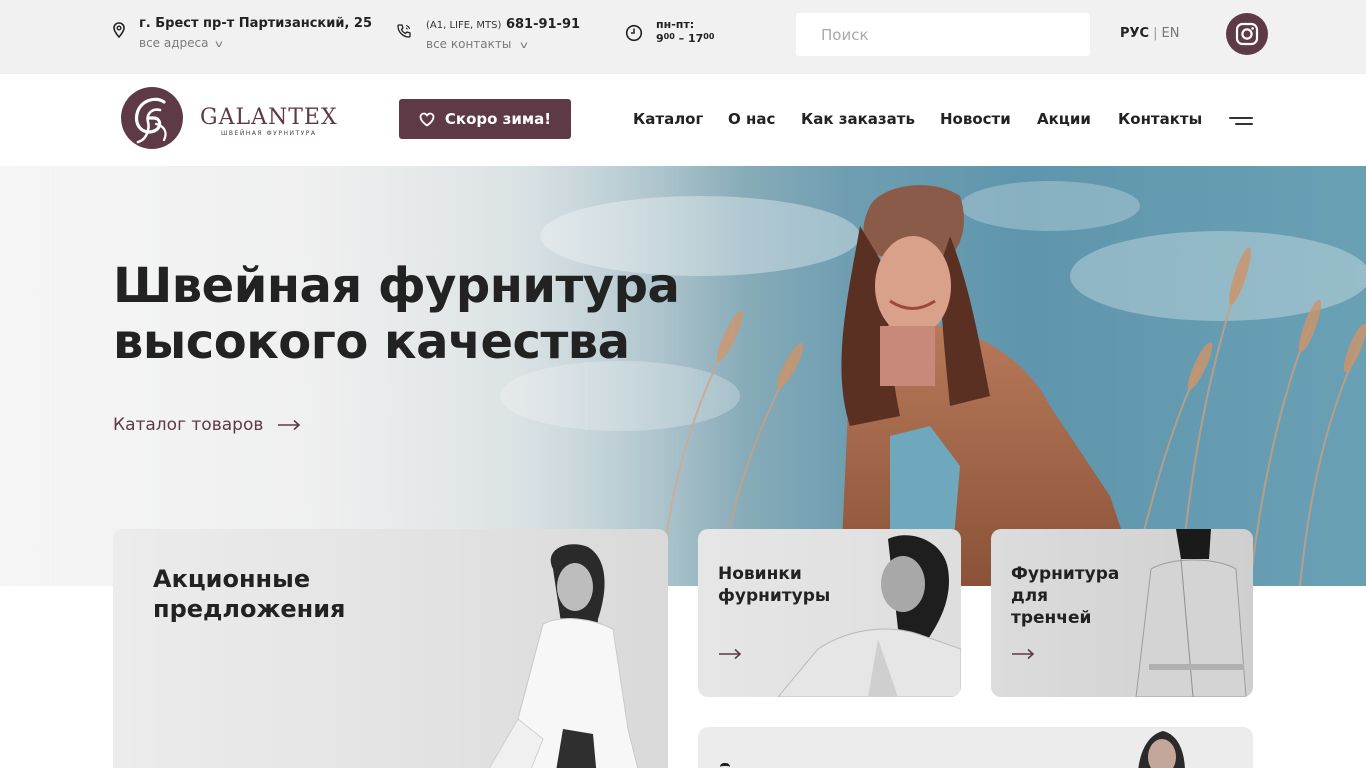  I want to click on hours-from: 9, so click(660, 38).